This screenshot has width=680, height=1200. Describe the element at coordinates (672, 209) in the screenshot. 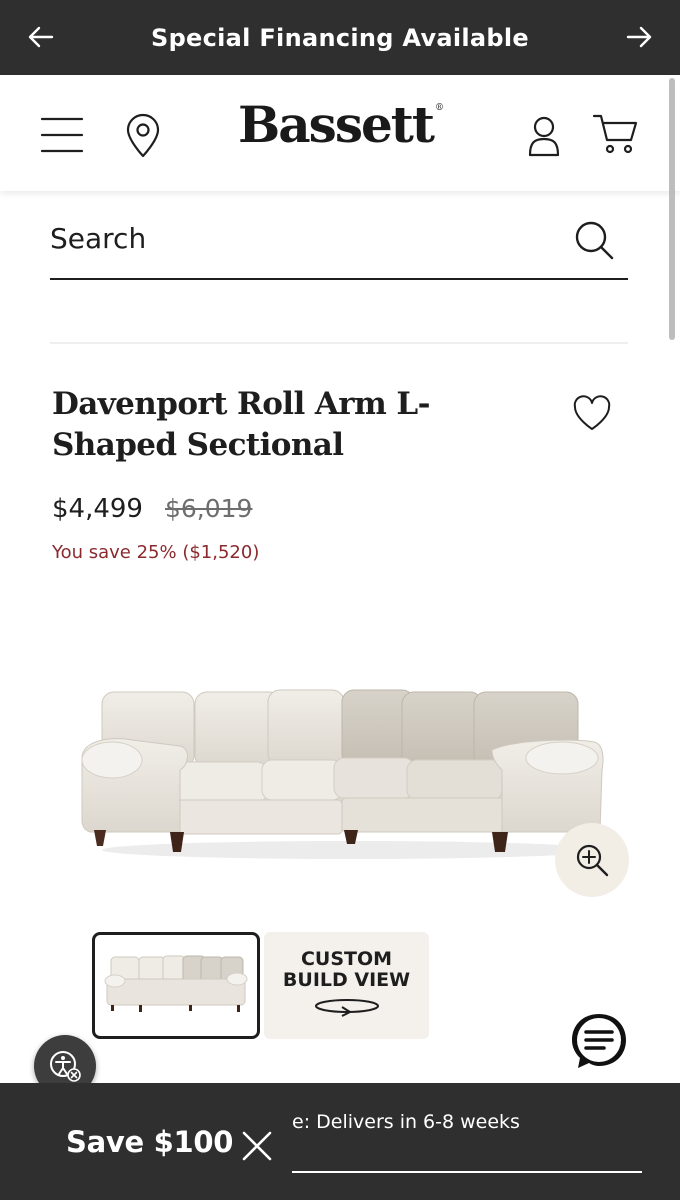

I see `page-scrollbar` at that location.